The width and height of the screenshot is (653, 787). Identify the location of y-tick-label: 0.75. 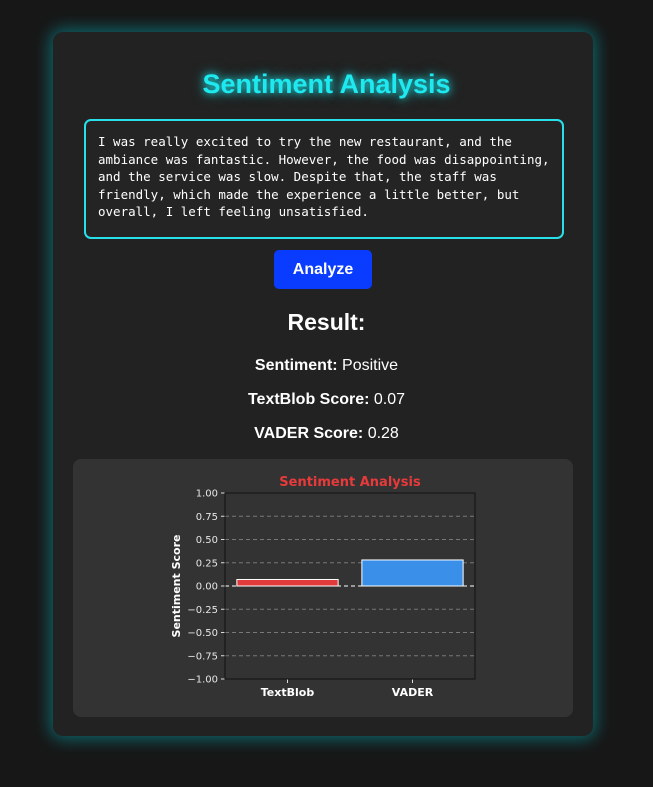
(207, 517).